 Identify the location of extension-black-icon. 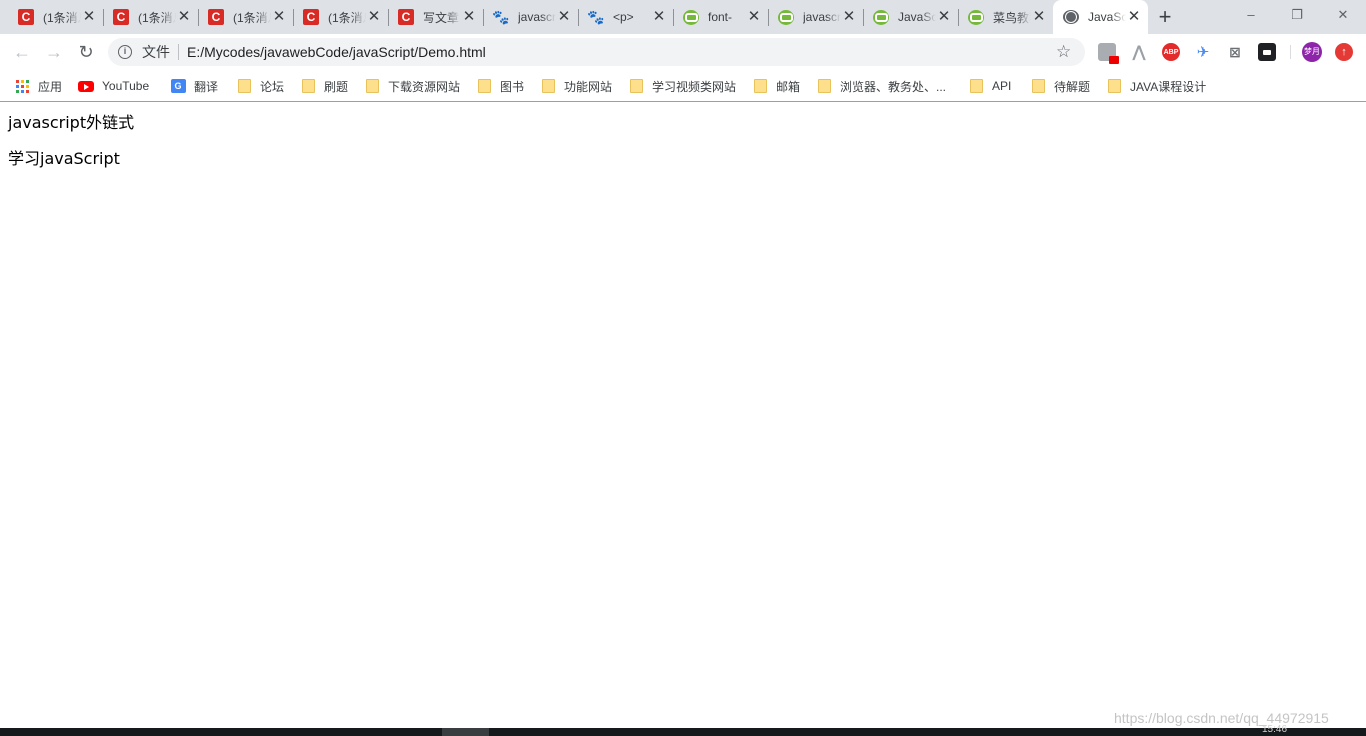
(1267, 52).